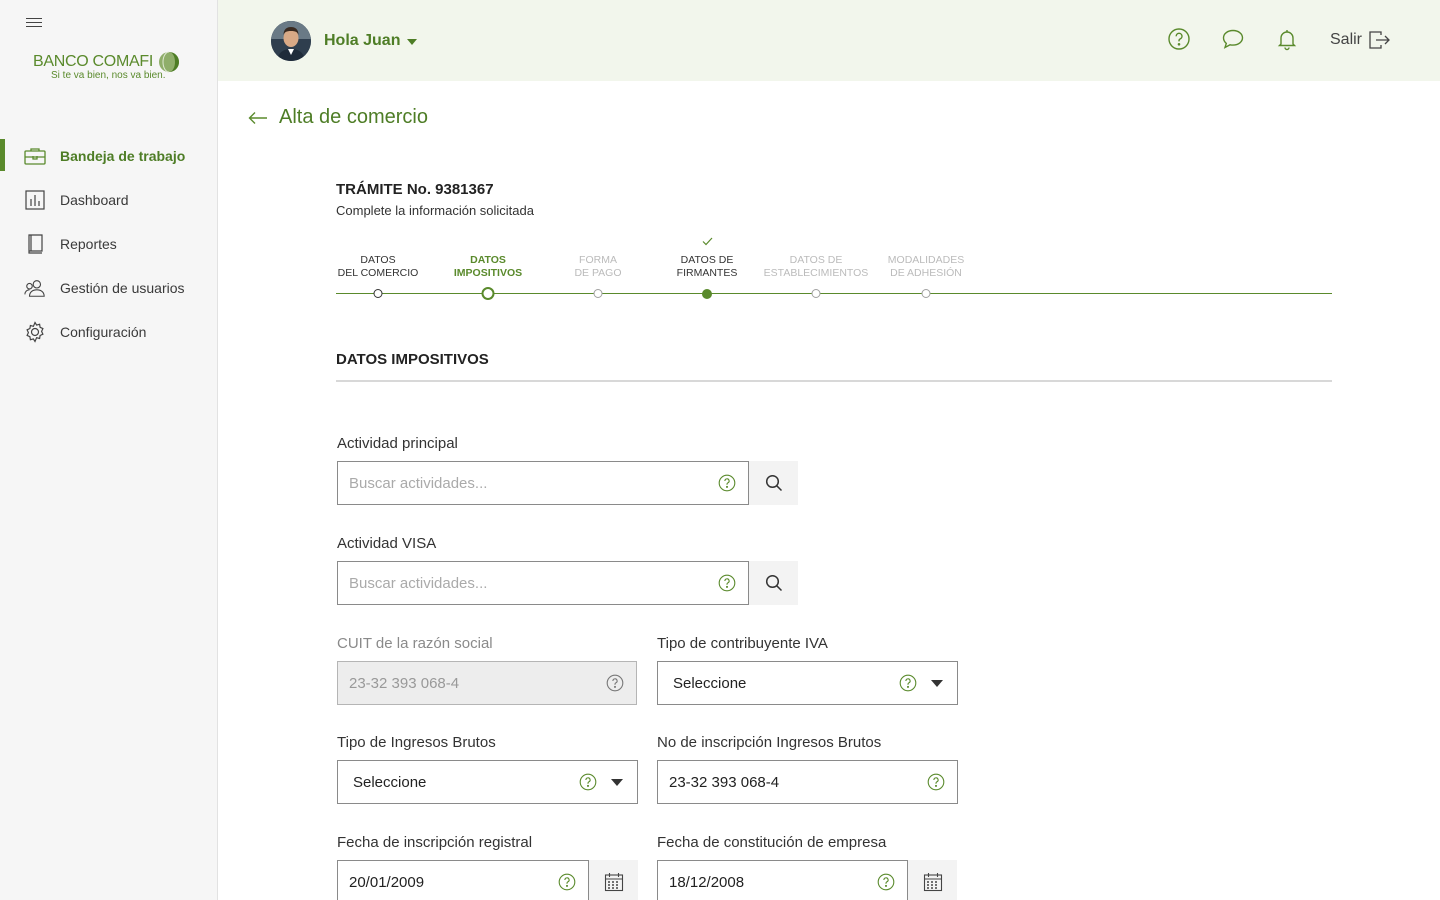 This screenshot has width=1440, height=900. What do you see at coordinates (94, 200) in the screenshot?
I see `sidebar-item-label: Dashboard` at bounding box center [94, 200].